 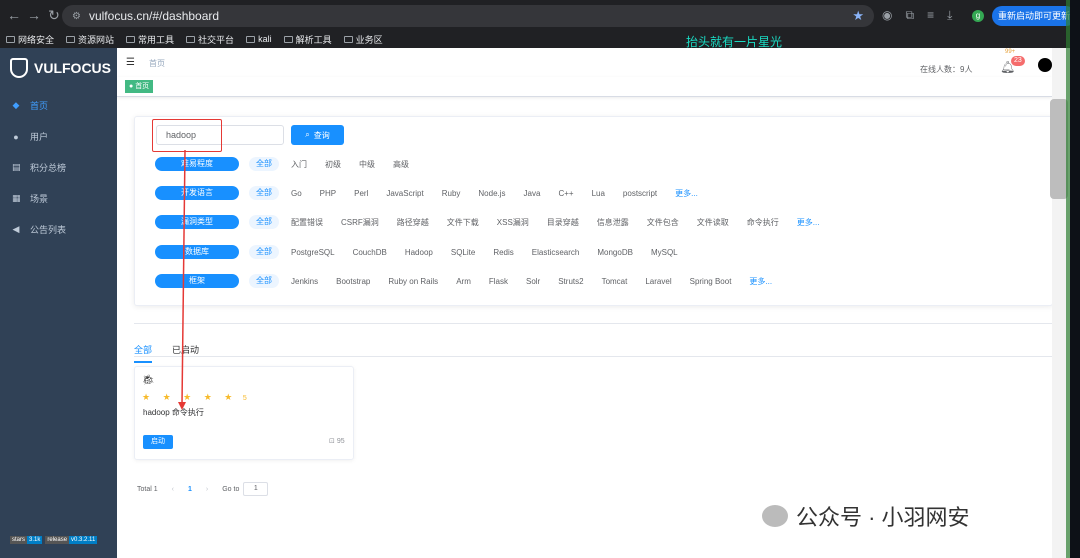 What do you see at coordinates (157, 63) in the screenshot?
I see `breadcrumb: 首页` at bounding box center [157, 63].